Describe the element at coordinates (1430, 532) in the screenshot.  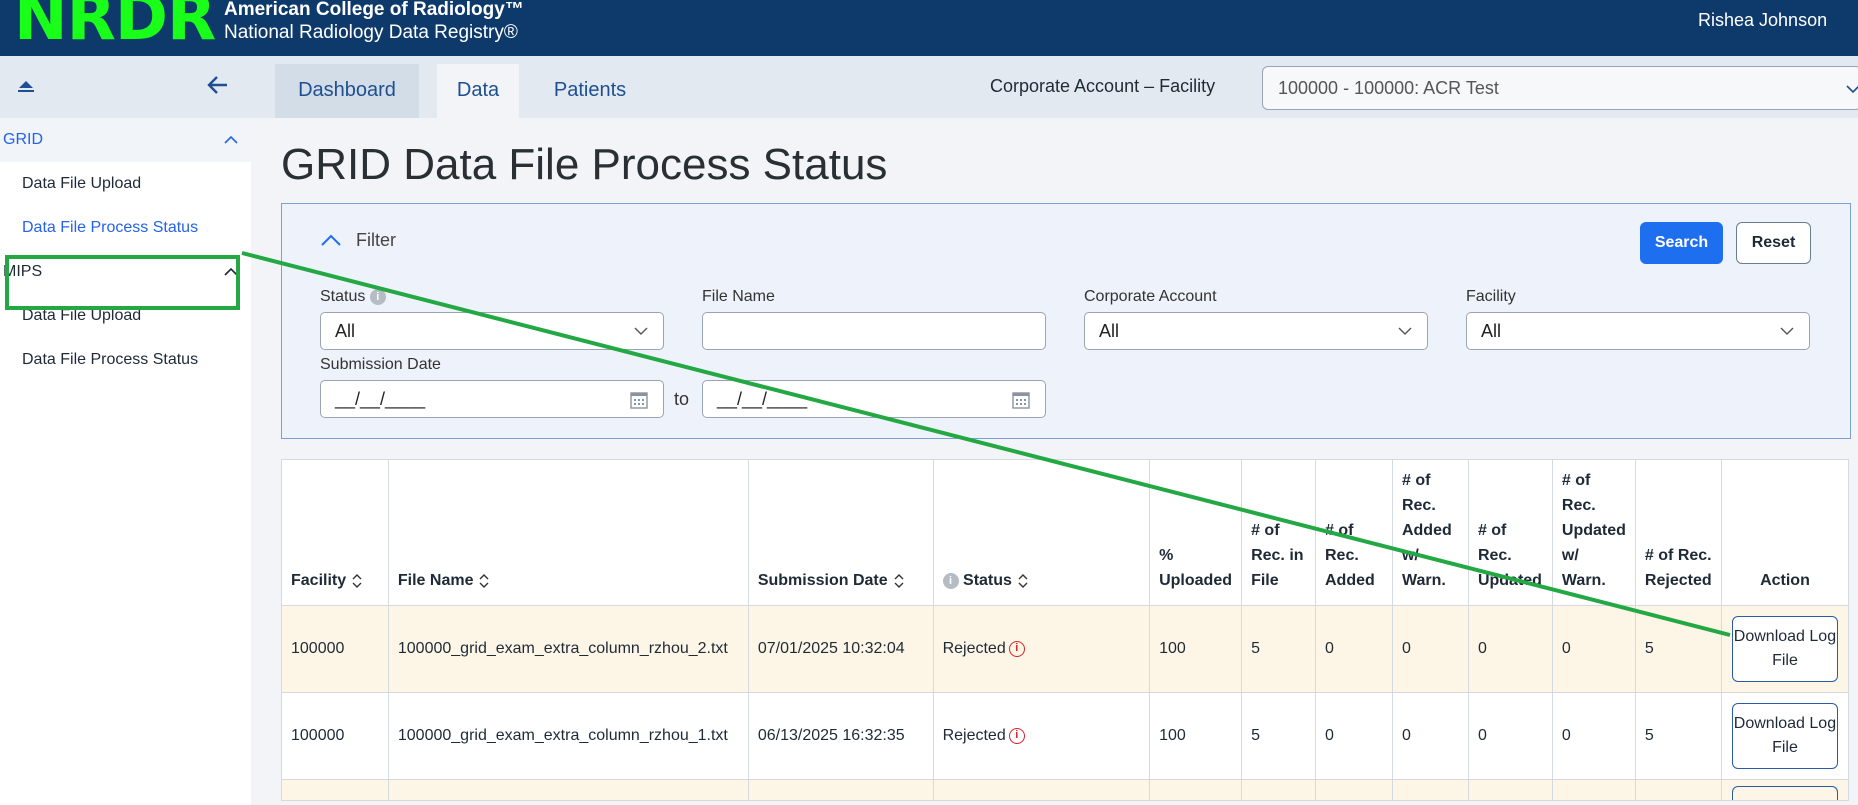
I see `col-rec-added-warn: # of Rec. Added w/ Warn.` at that location.